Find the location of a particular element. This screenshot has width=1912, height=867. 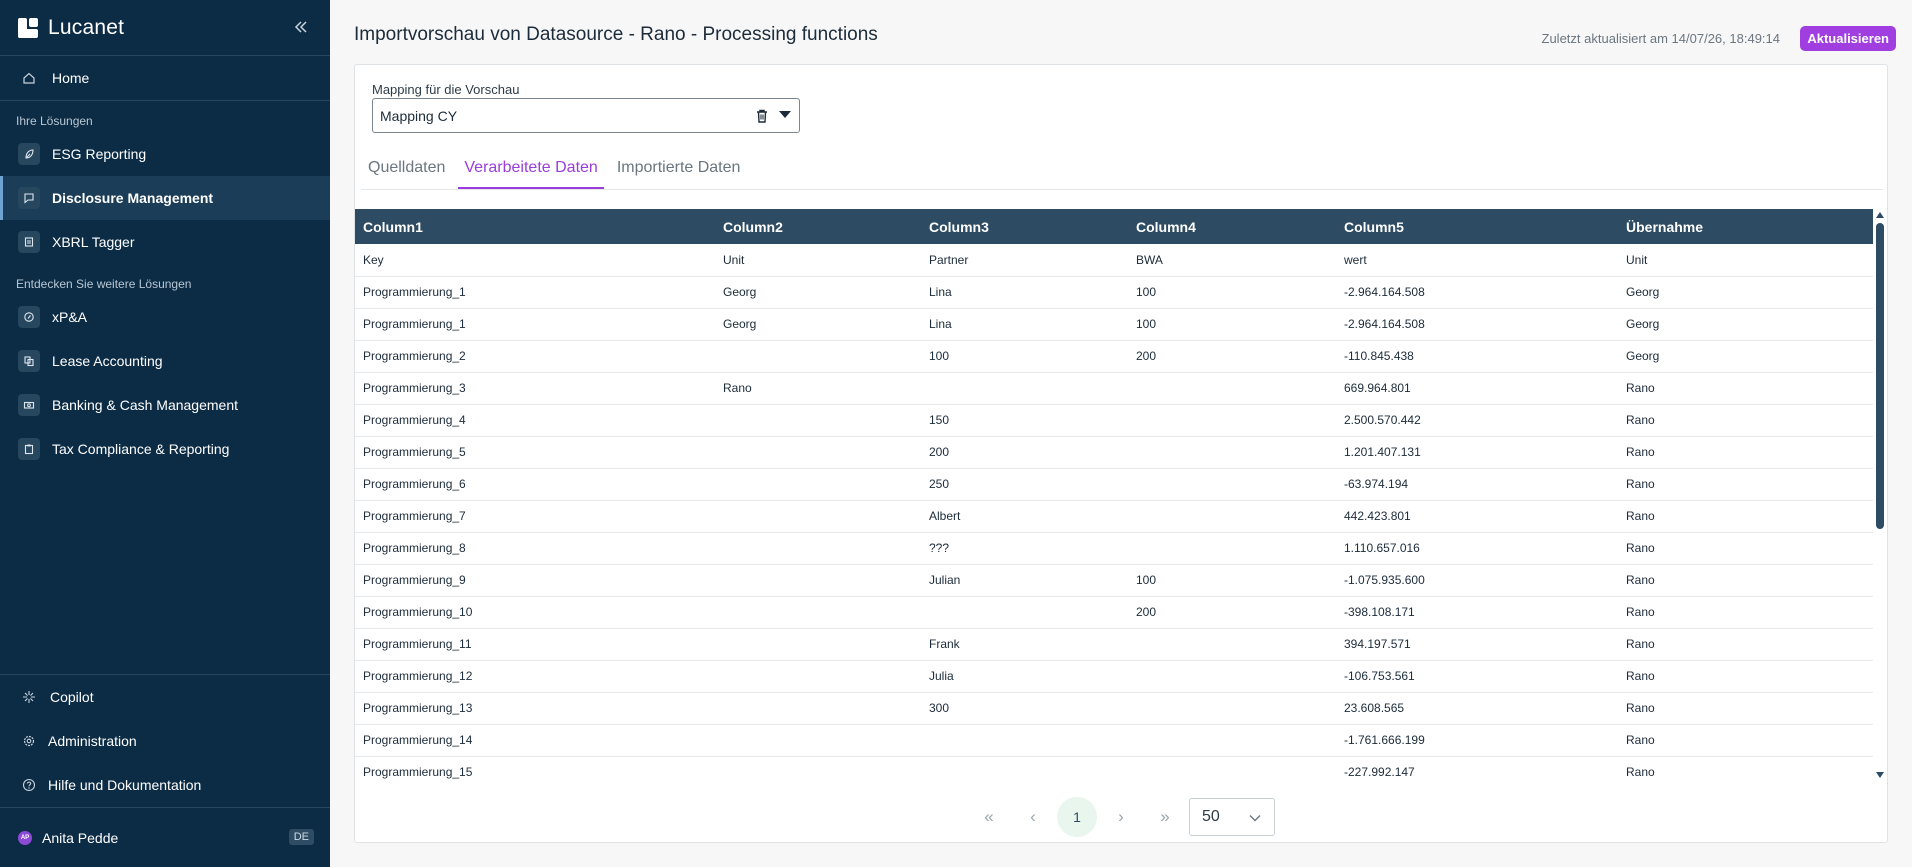

table-cell: Programmierung_12 is located at coordinates (535, 676).